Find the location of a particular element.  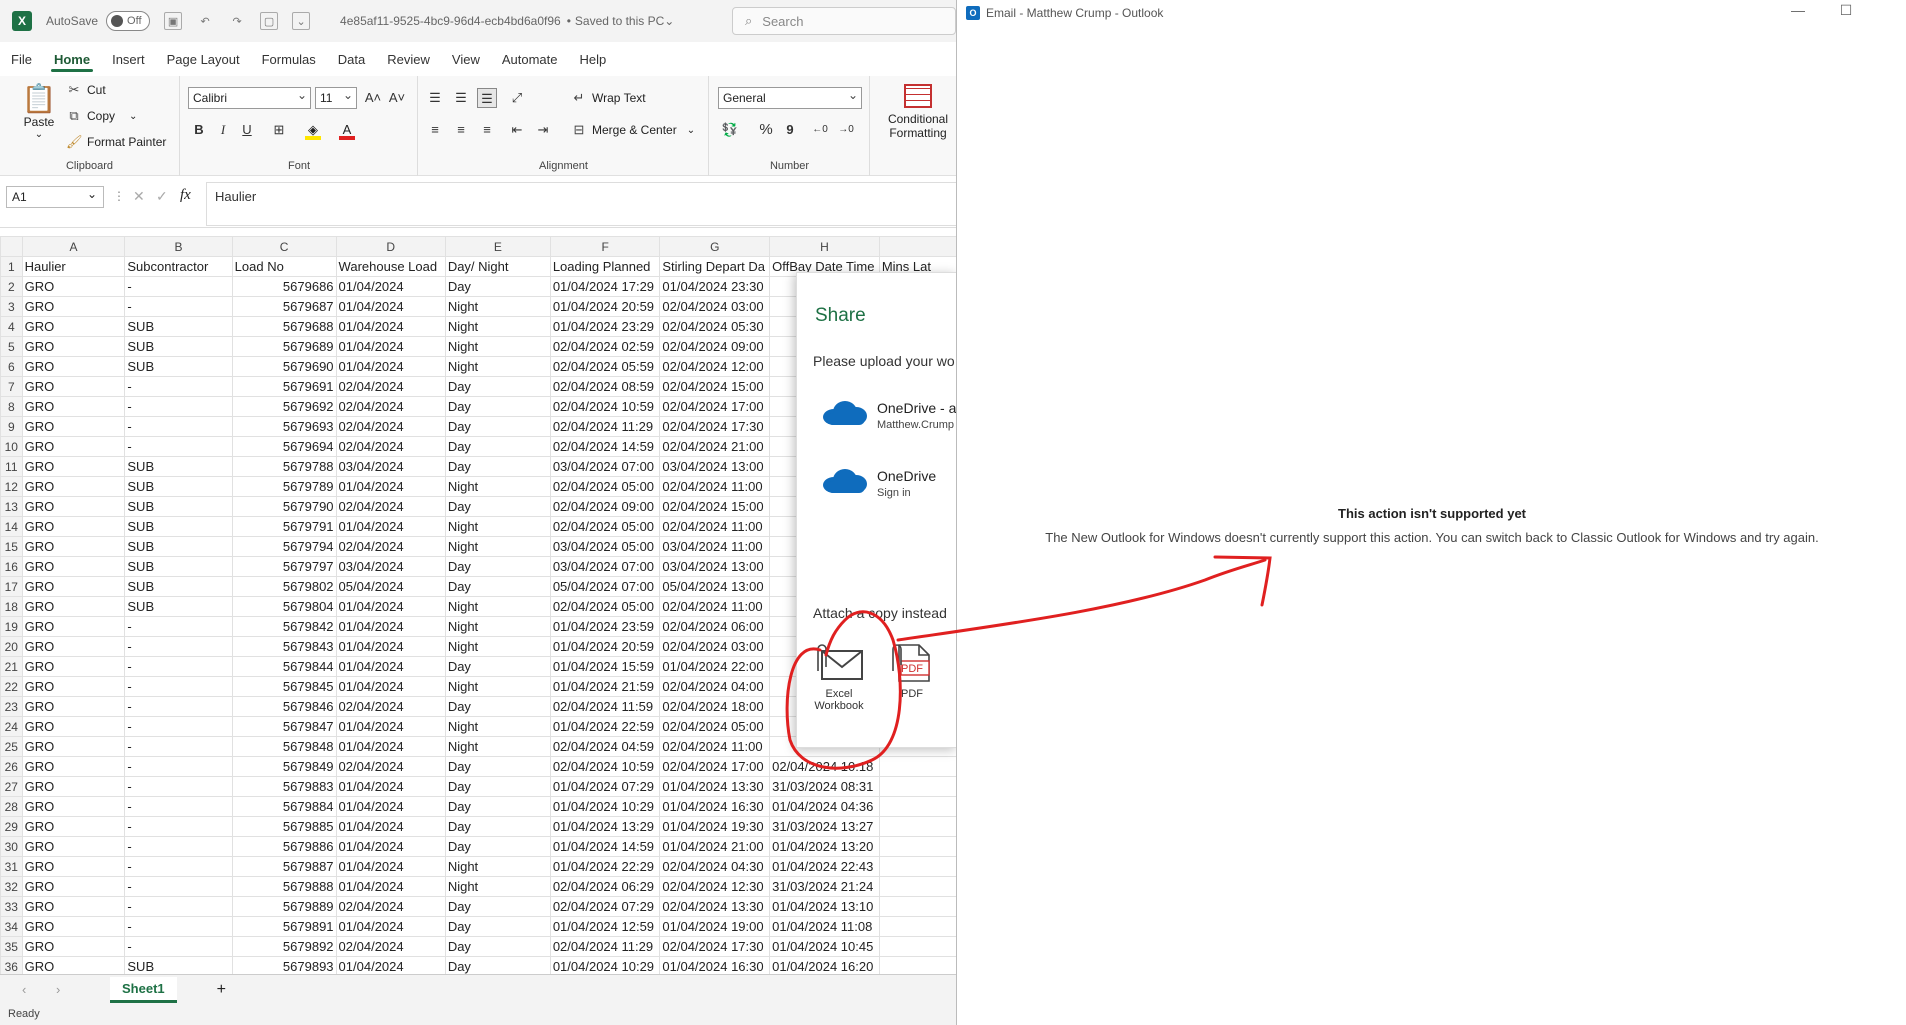

cell: 02/04/2024 15:00 is located at coordinates (715, 506).